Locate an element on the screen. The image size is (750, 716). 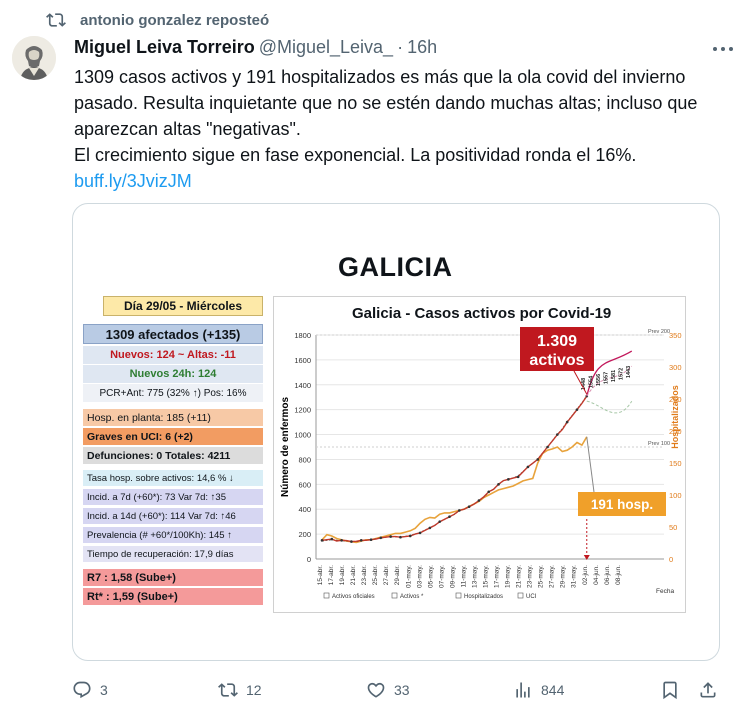
repost-button: 12 is located at coordinates (240, 690).